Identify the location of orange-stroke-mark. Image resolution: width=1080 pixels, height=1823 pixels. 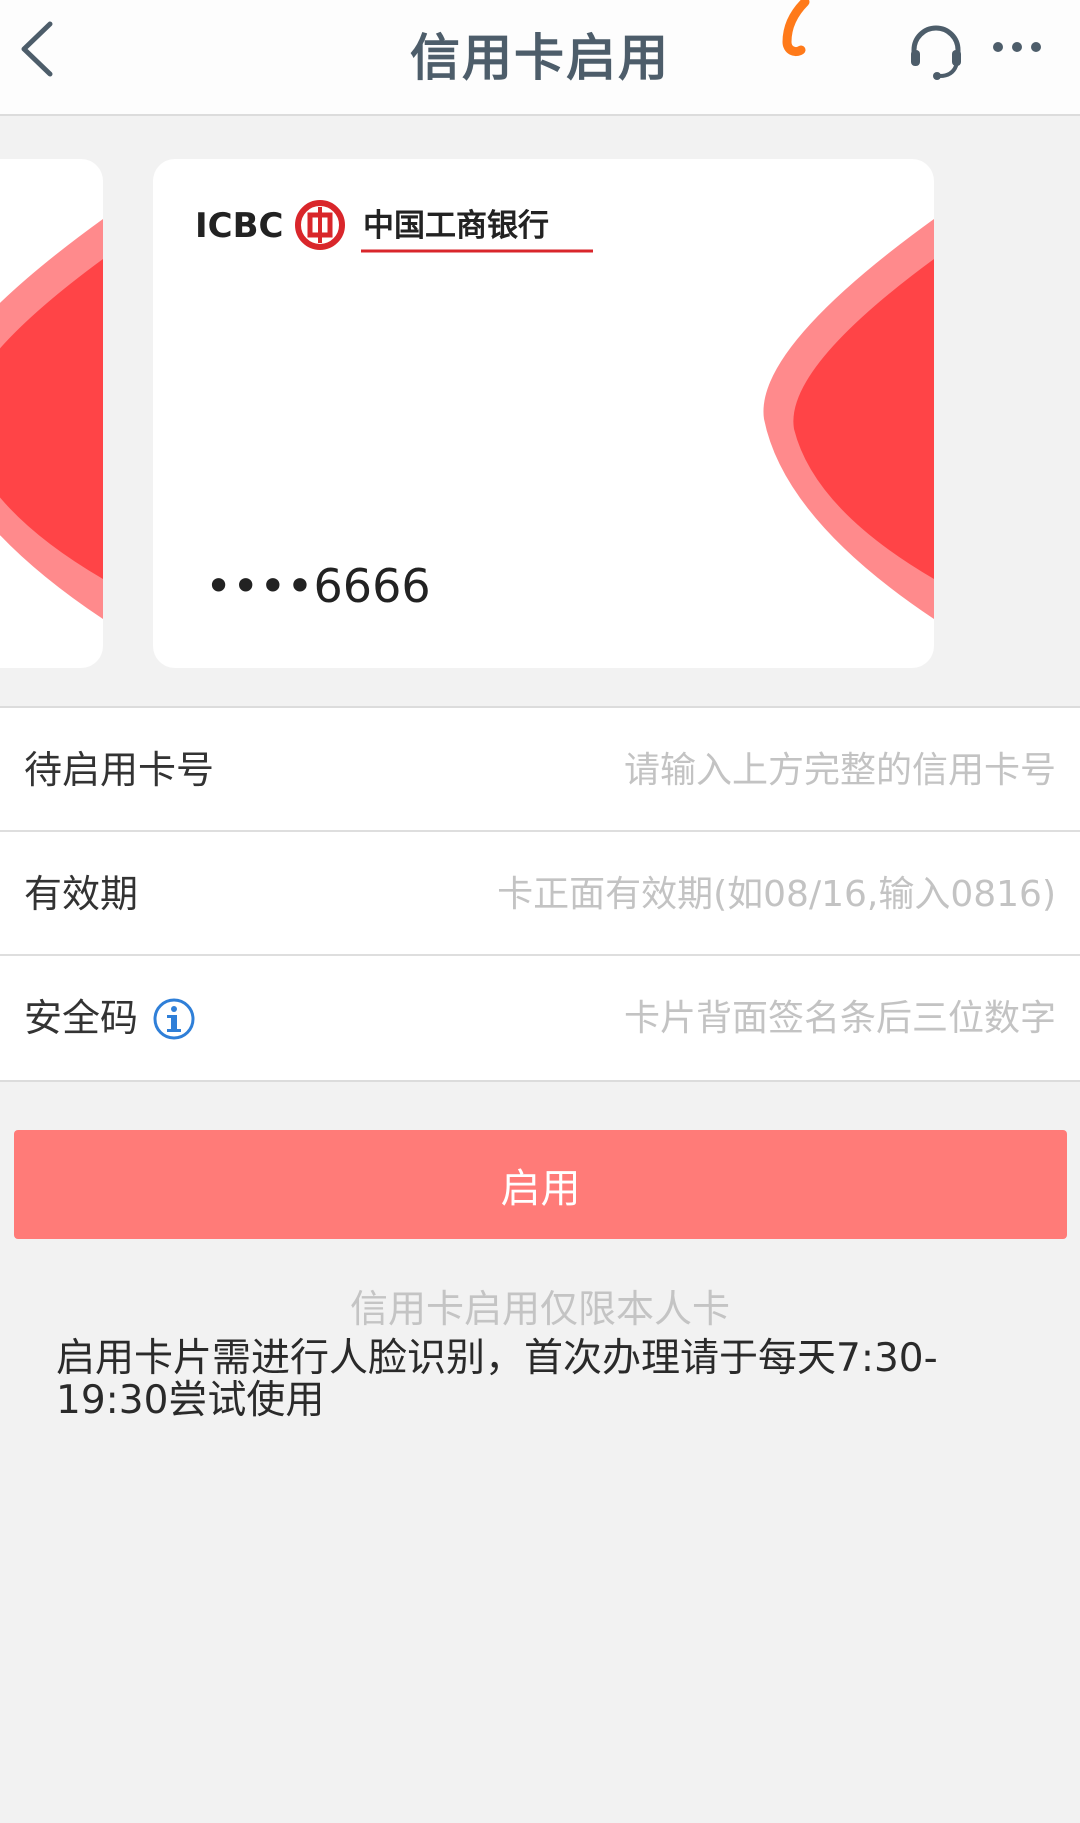
(796, 28).